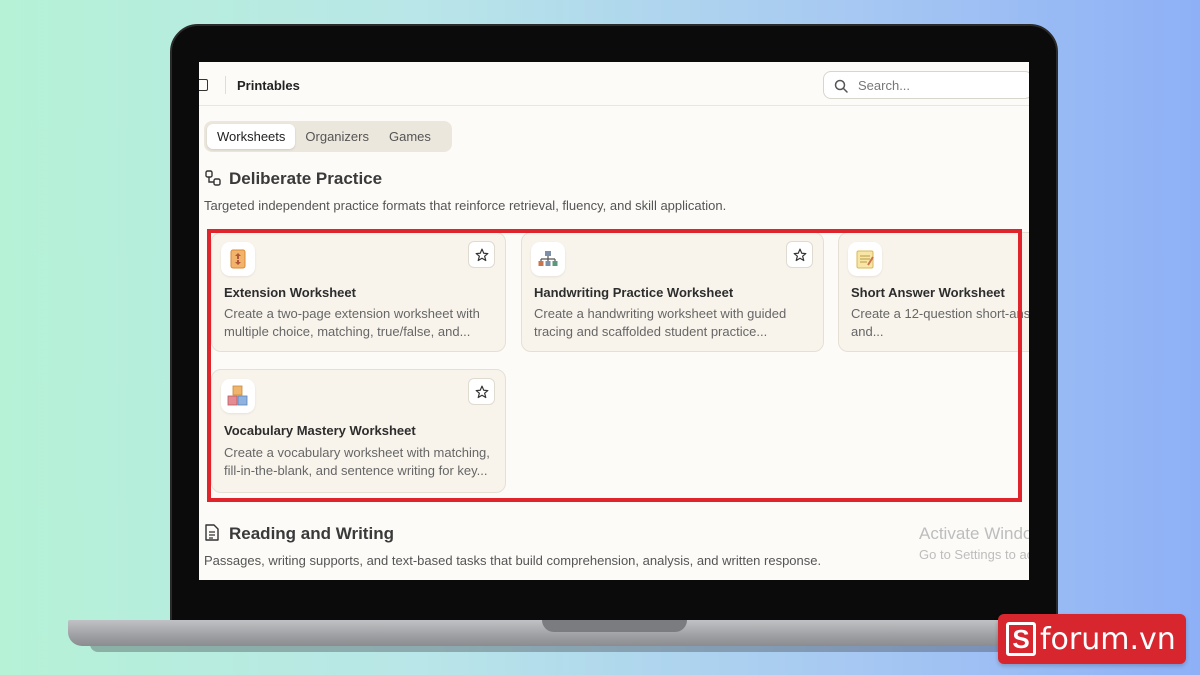  What do you see at coordinates (974, 554) in the screenshot?
I see `watermark-line2: Go to Settings to activate Windows.` at bounding box center [974, 554].